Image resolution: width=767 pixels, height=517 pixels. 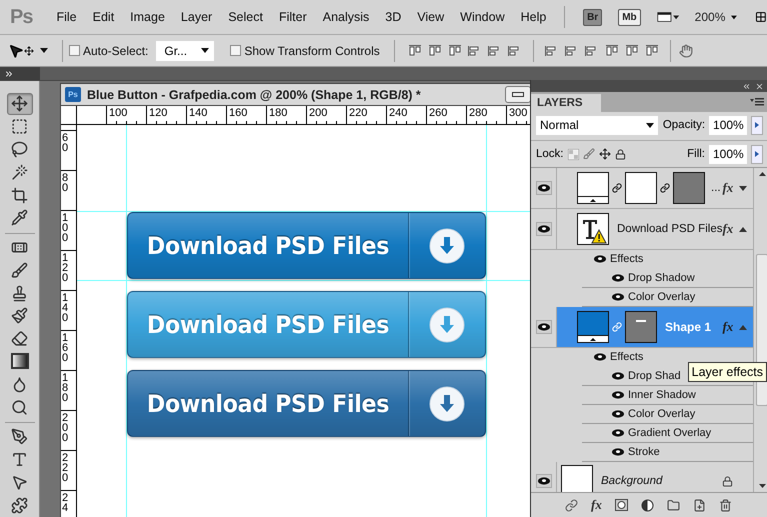 What do you see at coordinates (65, 307) in the screenshot?
I see `ruler-label: 140` at bounding box center [65, 307].